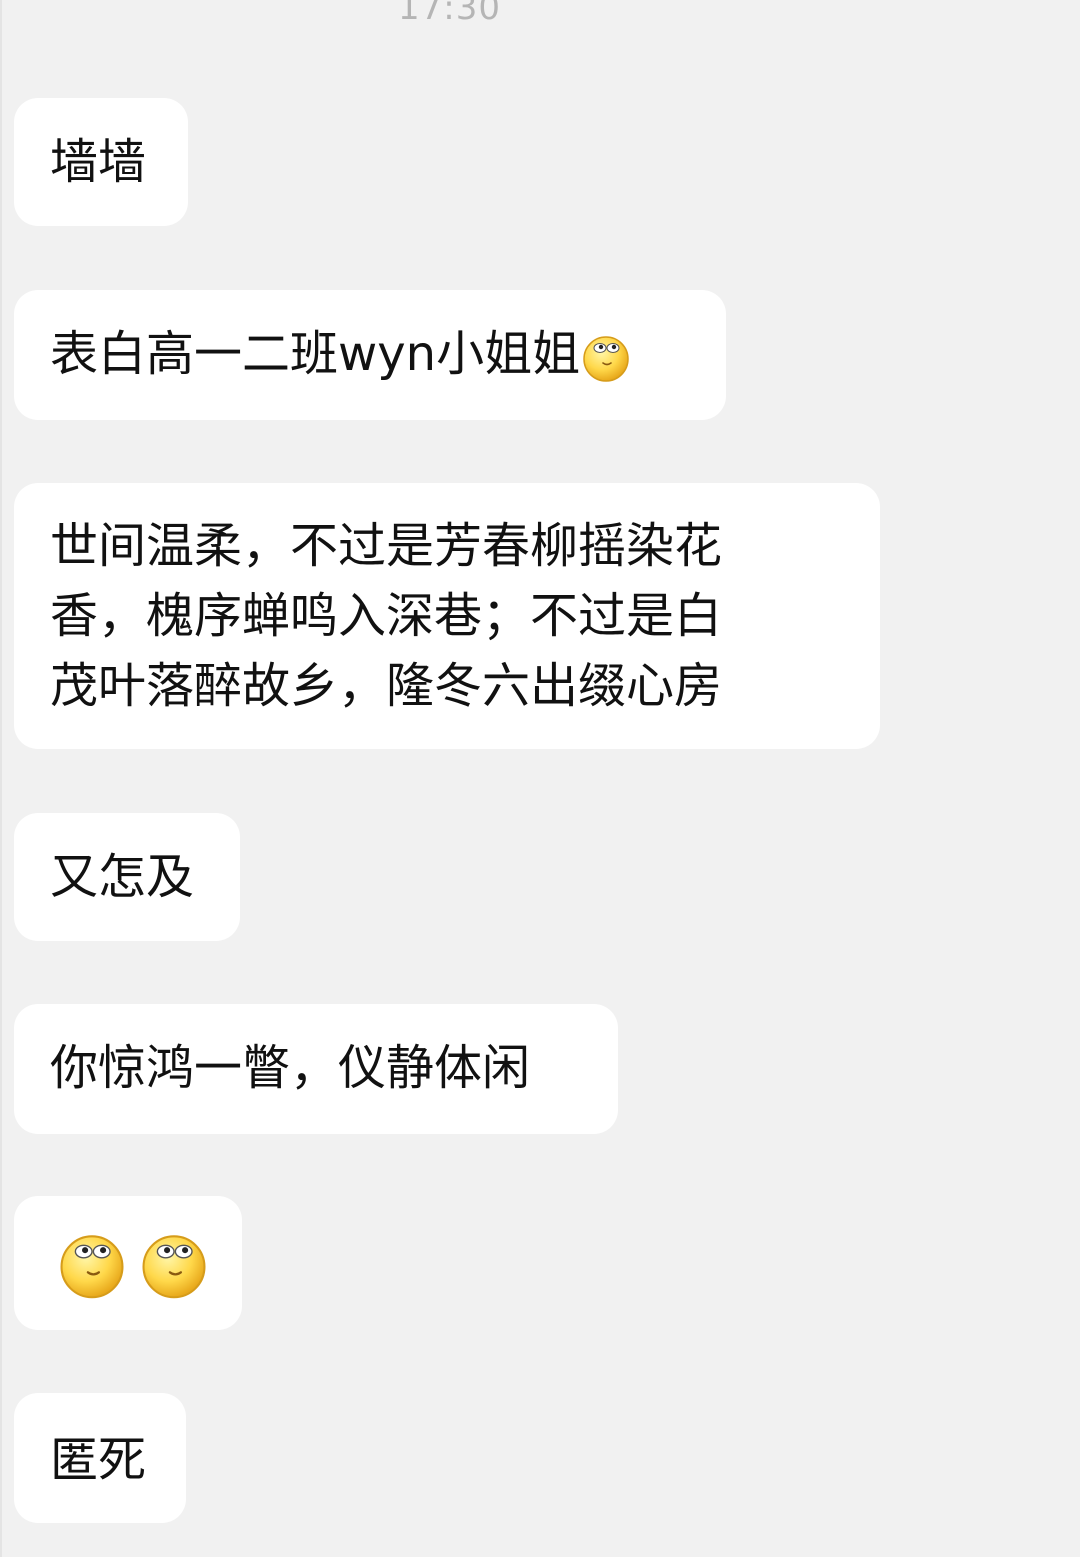 The image size is (1080, 1557). Describe the element at coordinates (386, 686) in the screenshot. I see `message-text-line: 茂叶落醉故乡，隆冬六出缀心房` at that location.